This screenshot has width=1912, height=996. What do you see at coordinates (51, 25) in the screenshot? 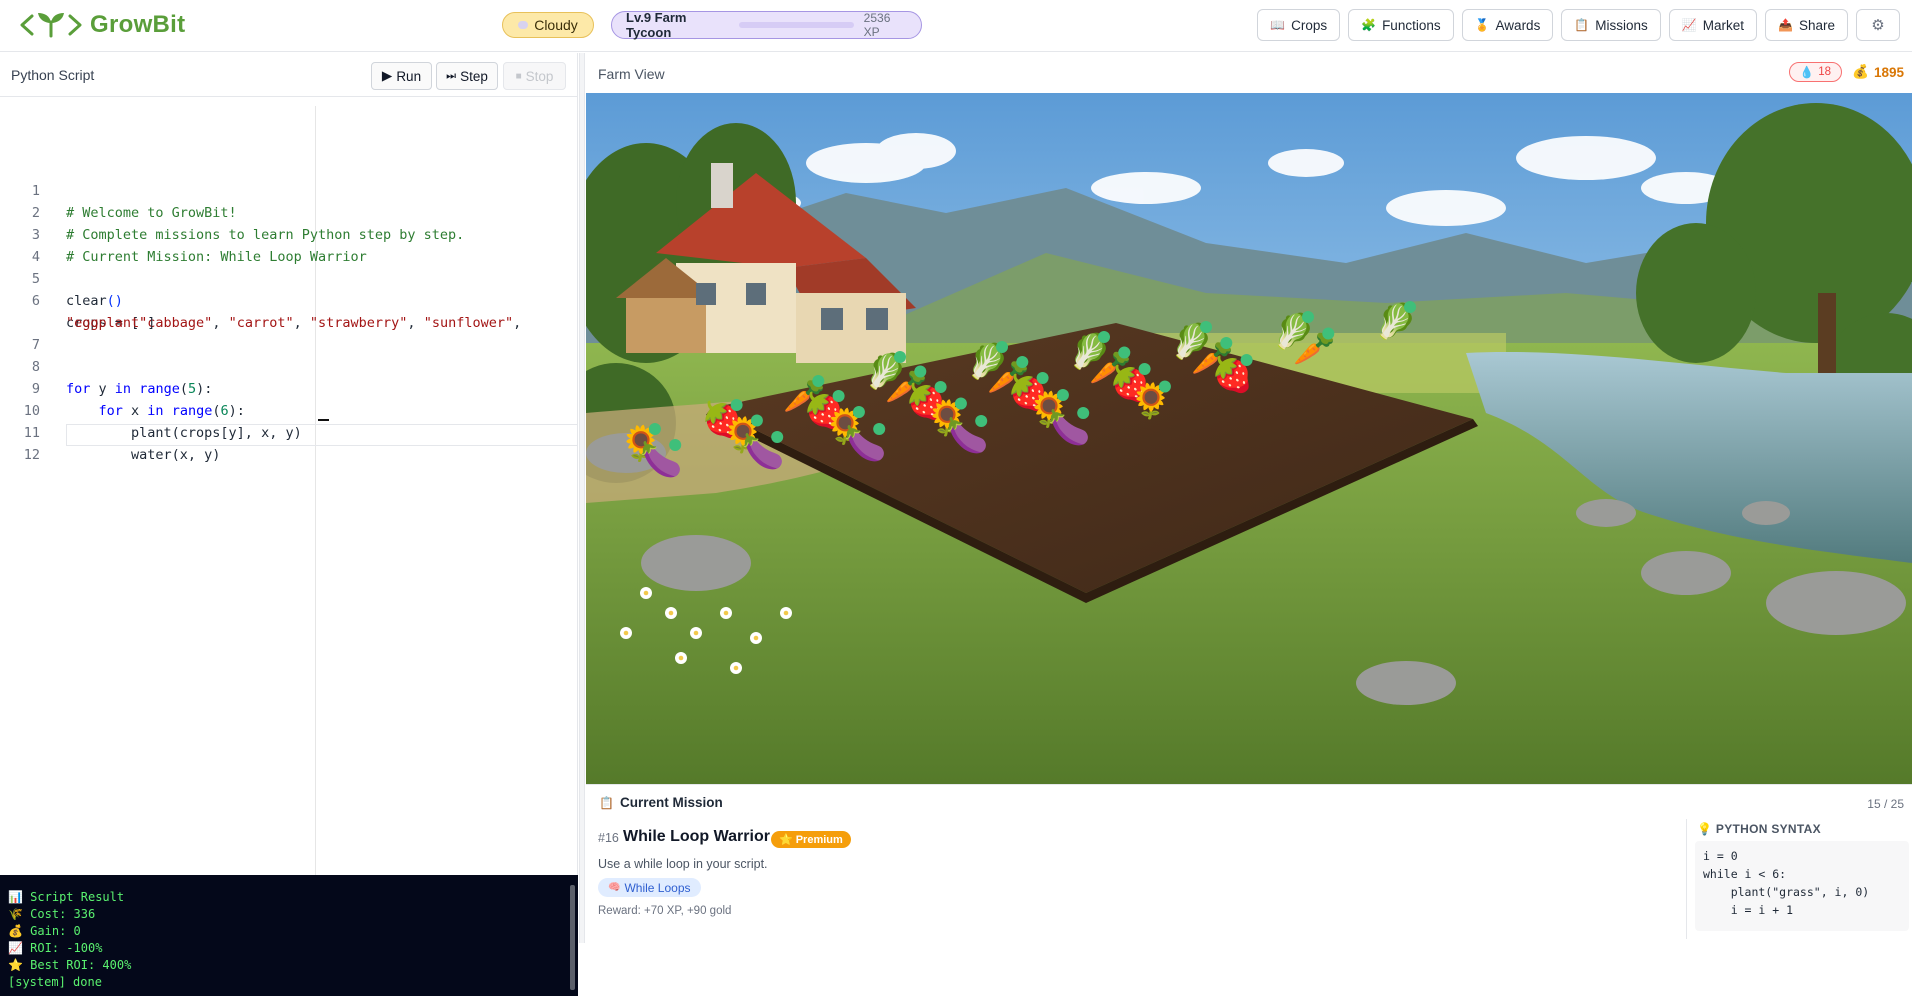
I see `sprout-logo-icon` at bounding box center [51, 25].